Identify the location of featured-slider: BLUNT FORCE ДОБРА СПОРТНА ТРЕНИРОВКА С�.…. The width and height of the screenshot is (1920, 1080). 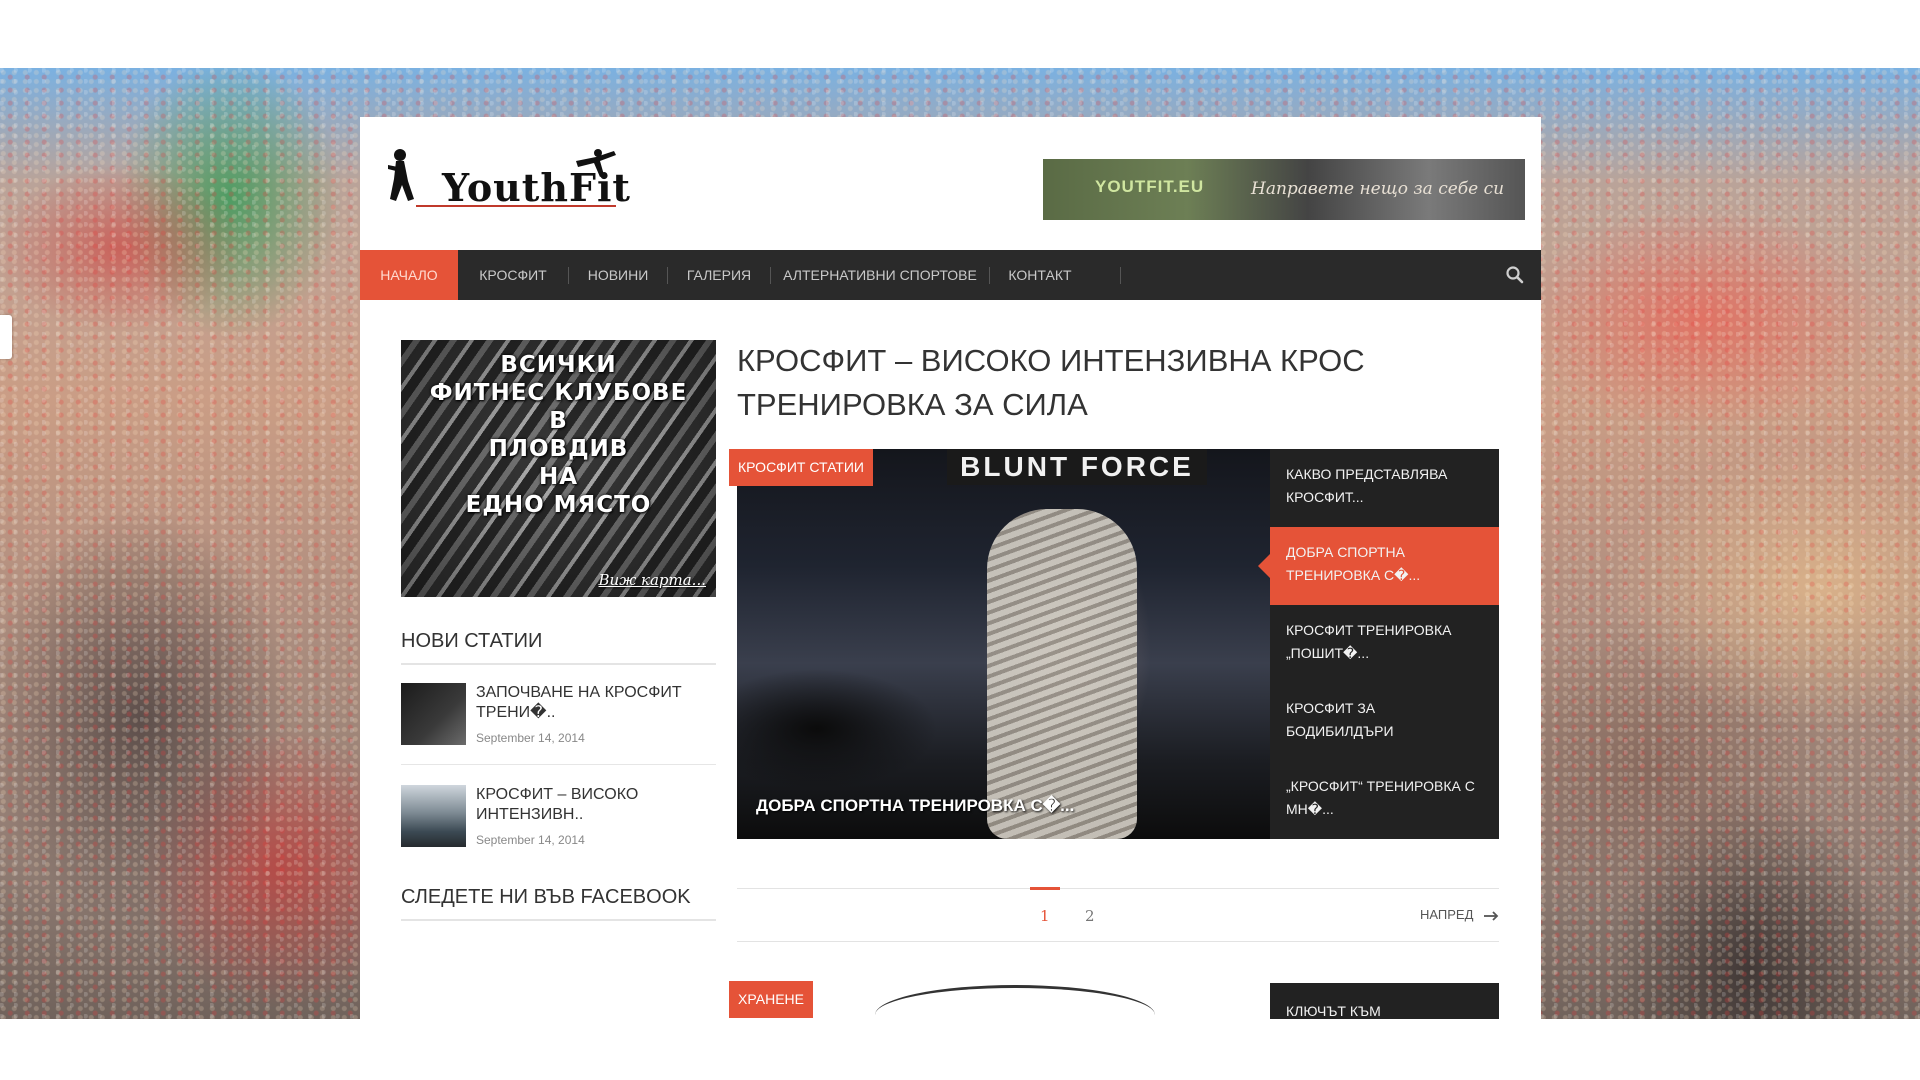
(1114, 644).